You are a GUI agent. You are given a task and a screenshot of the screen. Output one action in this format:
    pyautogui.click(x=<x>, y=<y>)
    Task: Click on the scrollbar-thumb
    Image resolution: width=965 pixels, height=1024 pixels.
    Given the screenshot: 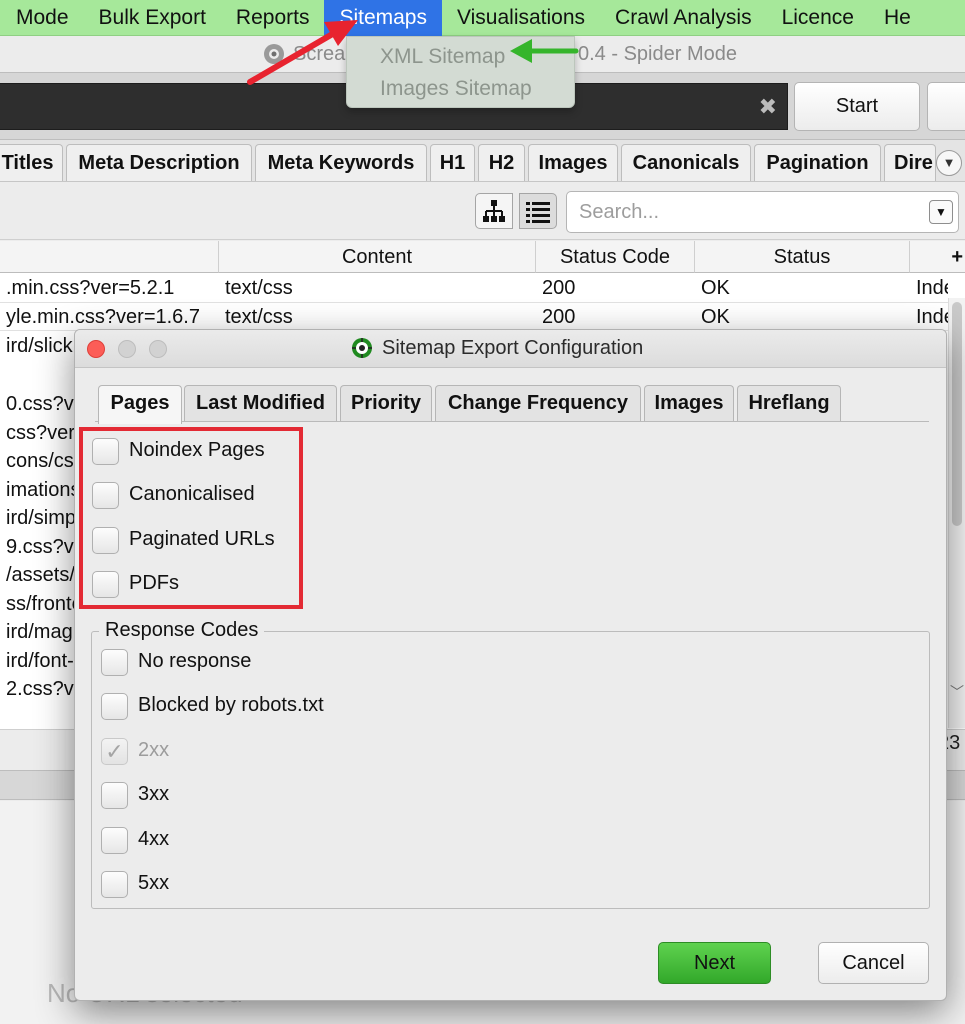 What is the action you would take?
    pyautogui.click(x=957, y=414)
    